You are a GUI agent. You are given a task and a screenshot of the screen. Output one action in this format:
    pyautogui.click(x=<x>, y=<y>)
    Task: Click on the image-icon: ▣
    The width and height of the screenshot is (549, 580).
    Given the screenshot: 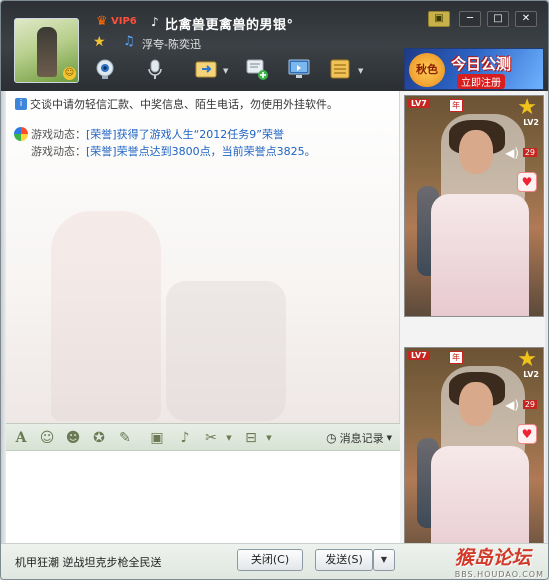 What is the action you would take?
    pyautogui.click(x=157, y=438)
    